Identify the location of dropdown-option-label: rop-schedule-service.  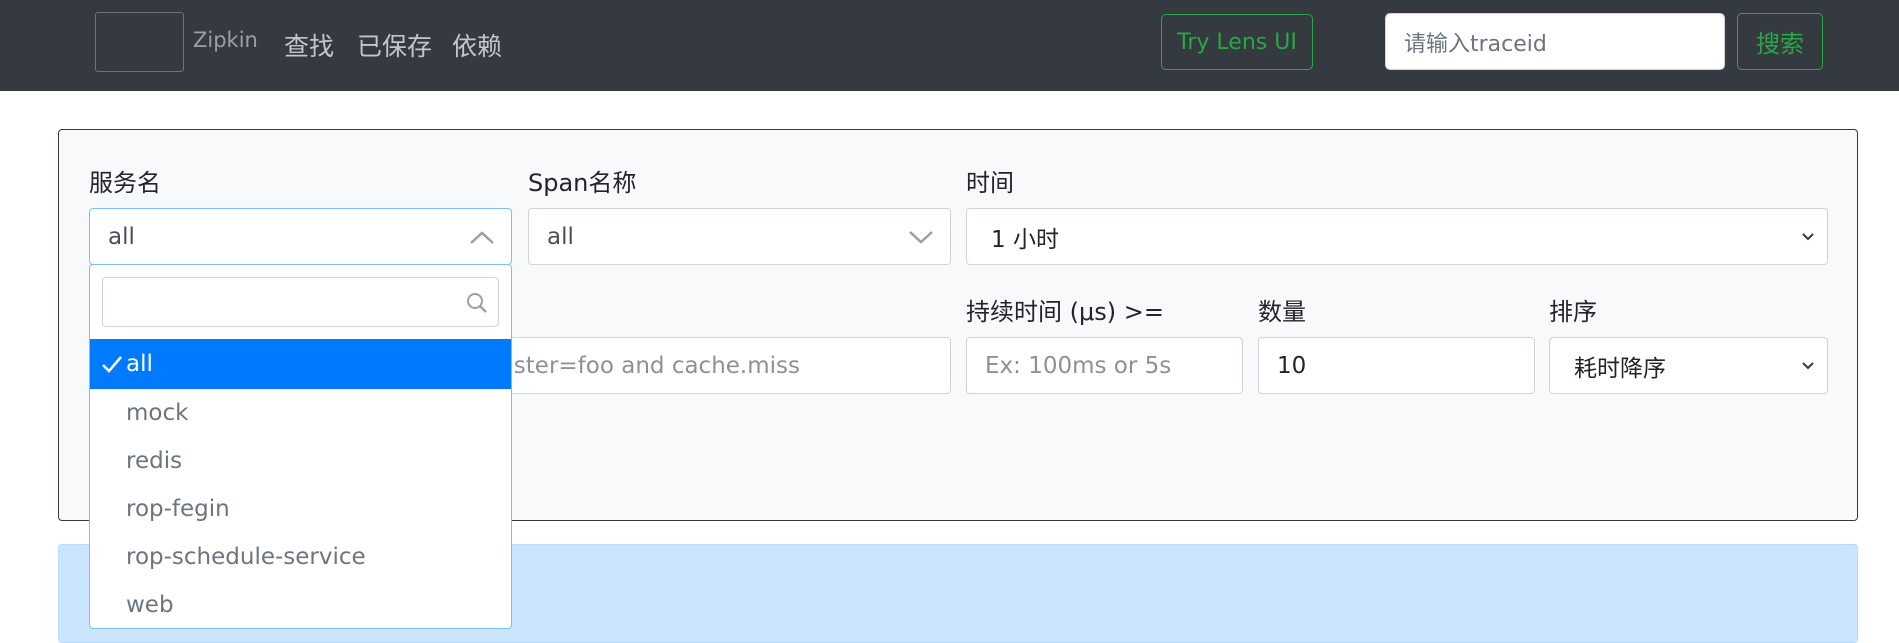
(246, 557).